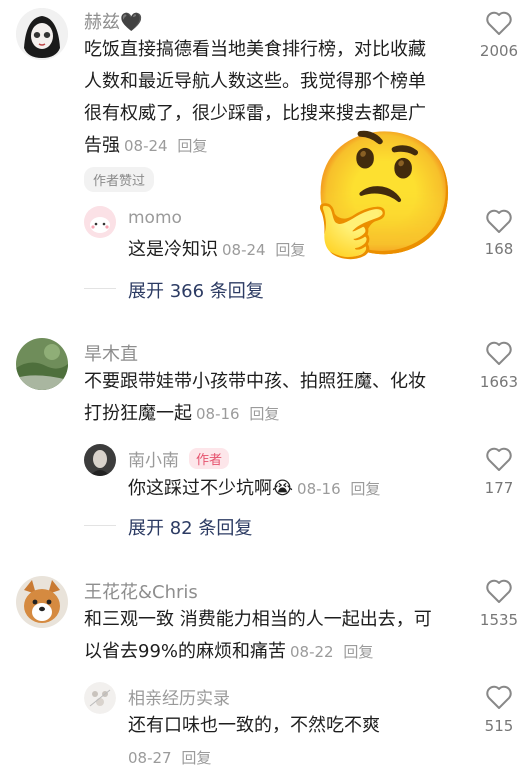 Image resolution: width=522 pixels, height=779 pixels. What do you see at coordinates (190, 527) in the screenshot?
I see `expand-replies-button: 展开 82 条回复` at bounding box center [190, 527].